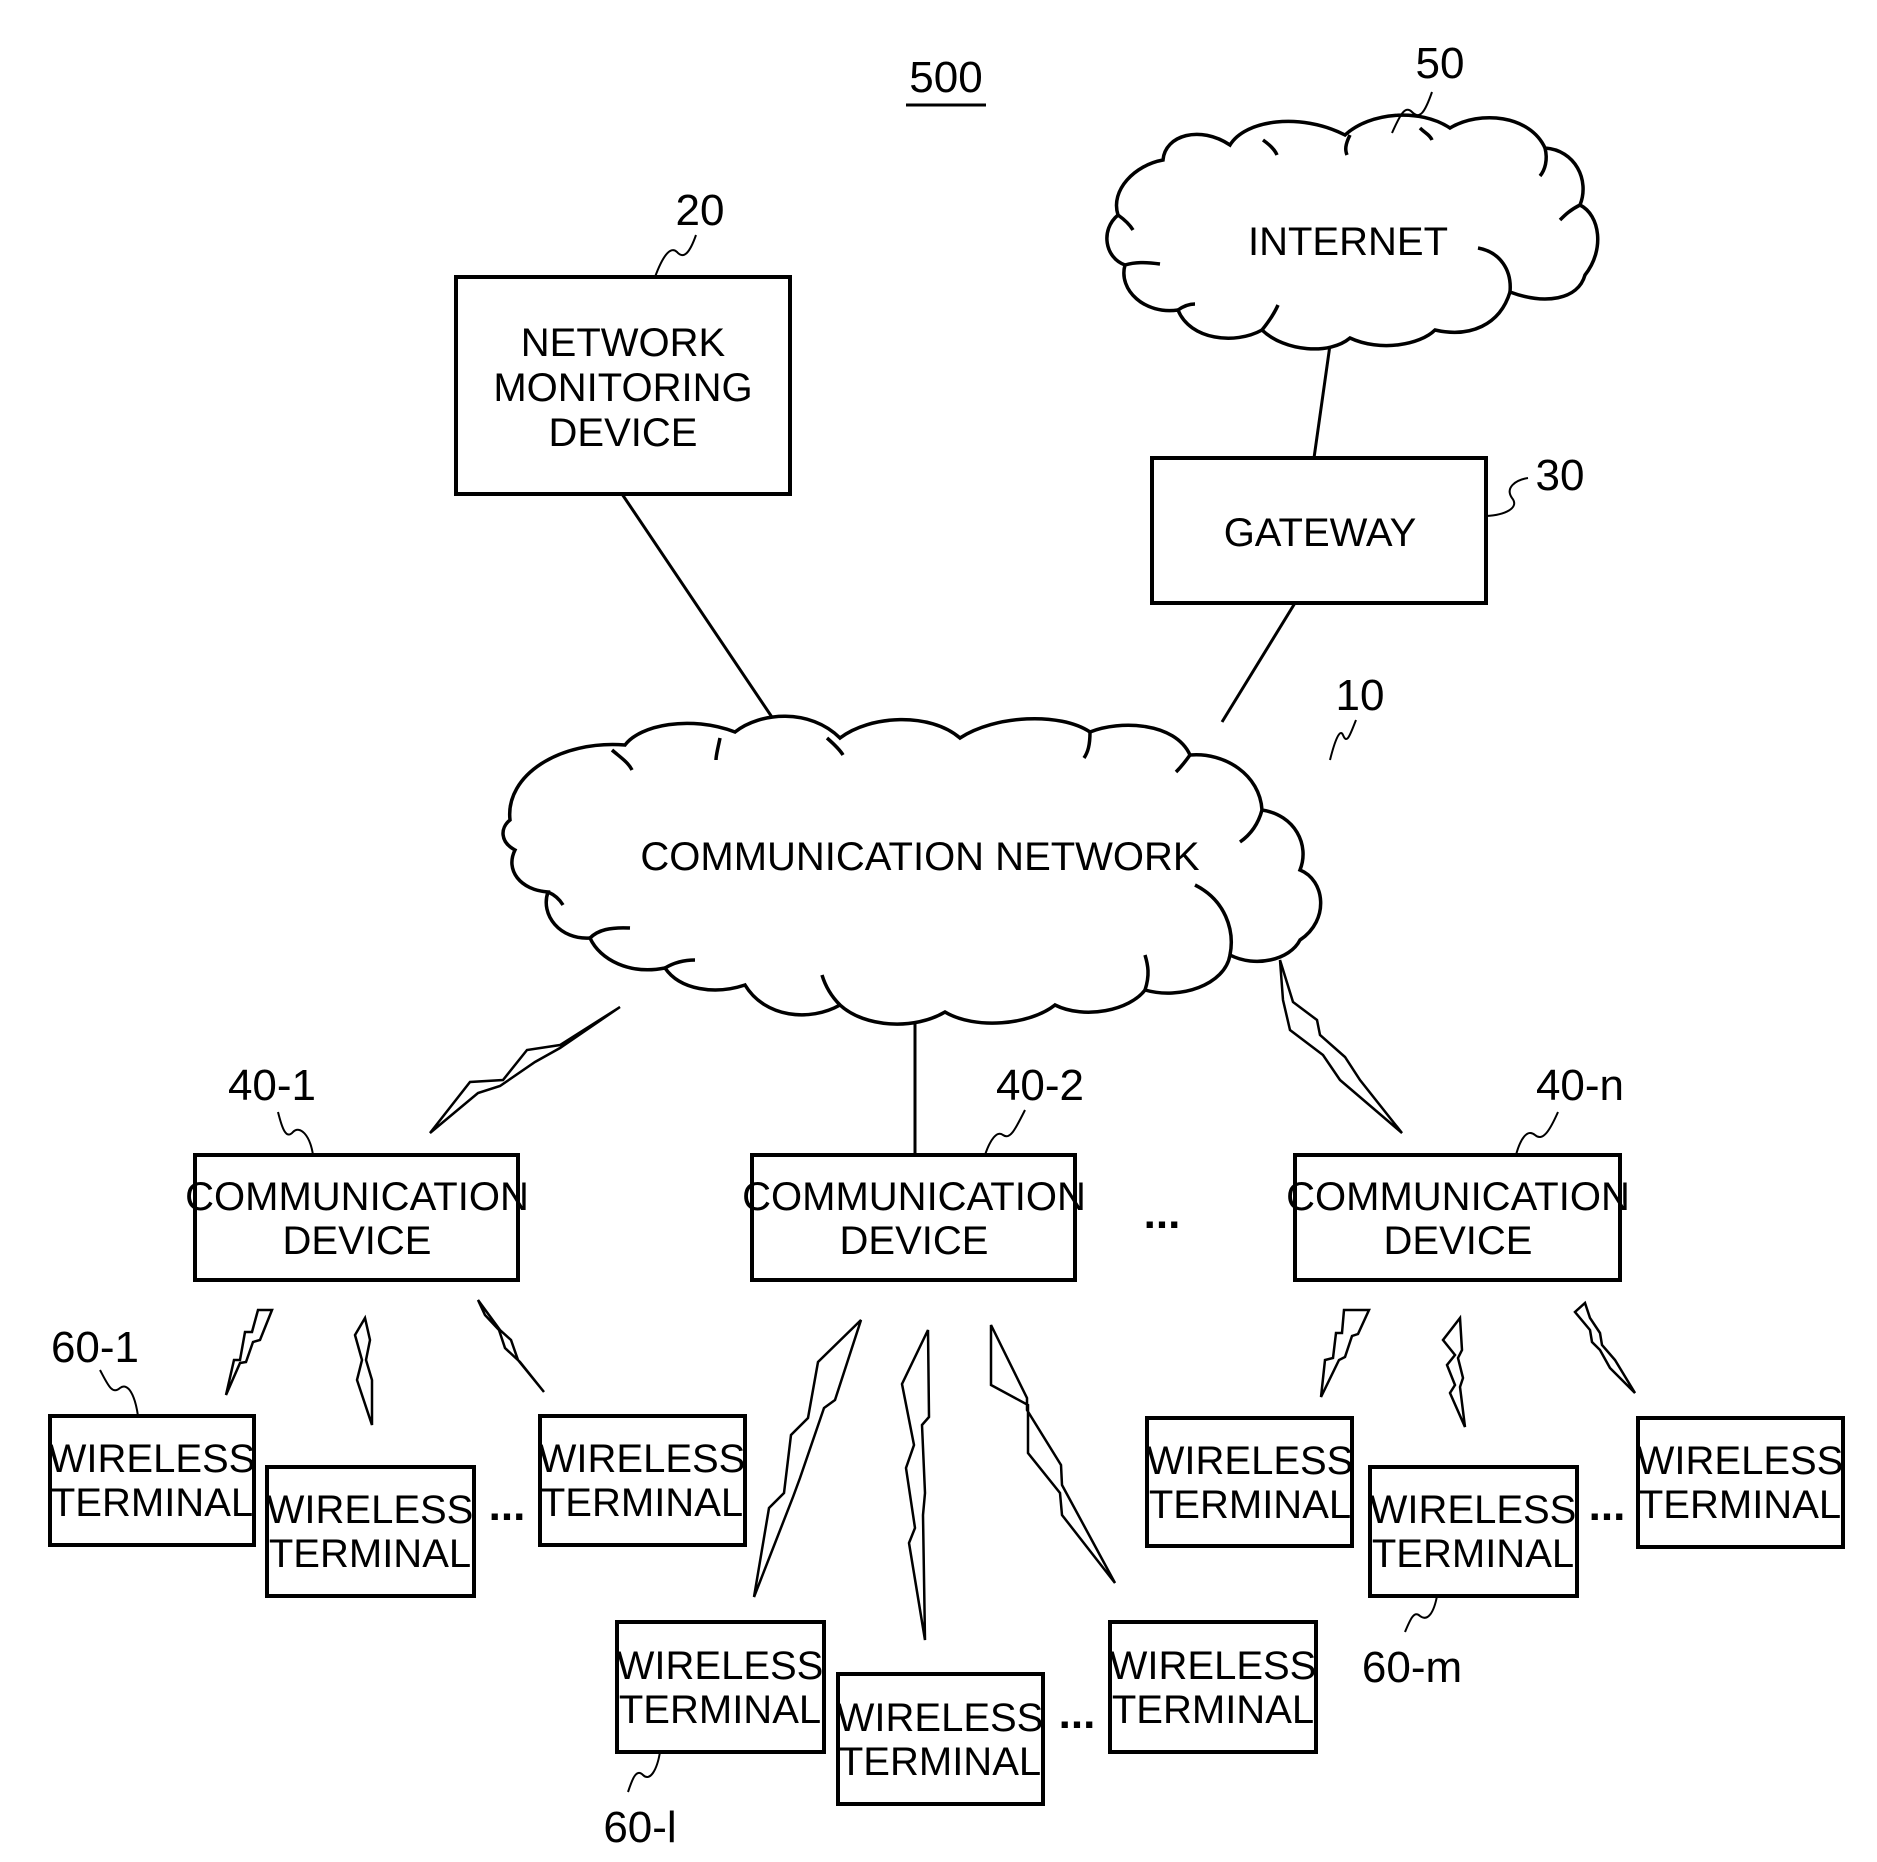 The image size is (1877, 1862). I want to click on communication-device-40-1: COMMUNICATION DEVICE, so click(357, 1217).